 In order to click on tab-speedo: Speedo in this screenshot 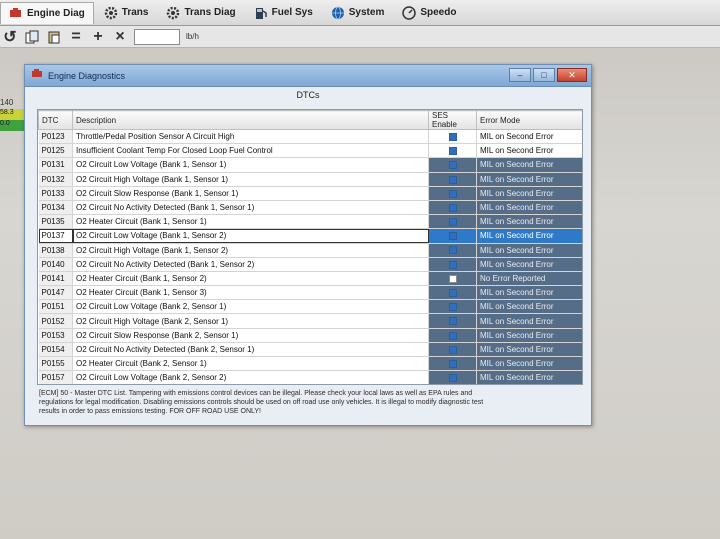, I will do `click(429, 13)`.